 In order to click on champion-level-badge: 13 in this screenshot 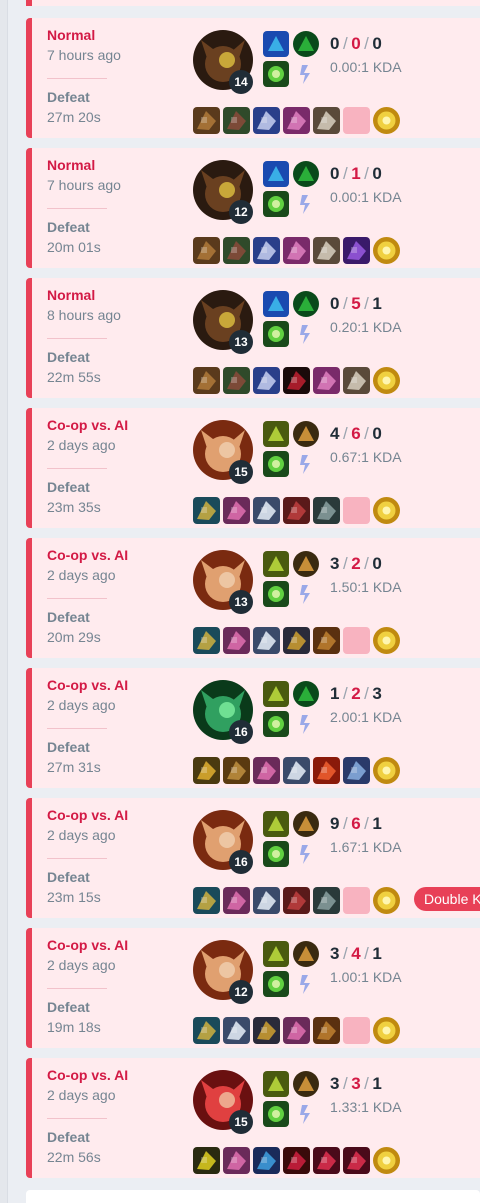, I will do `click(241, 342)`.